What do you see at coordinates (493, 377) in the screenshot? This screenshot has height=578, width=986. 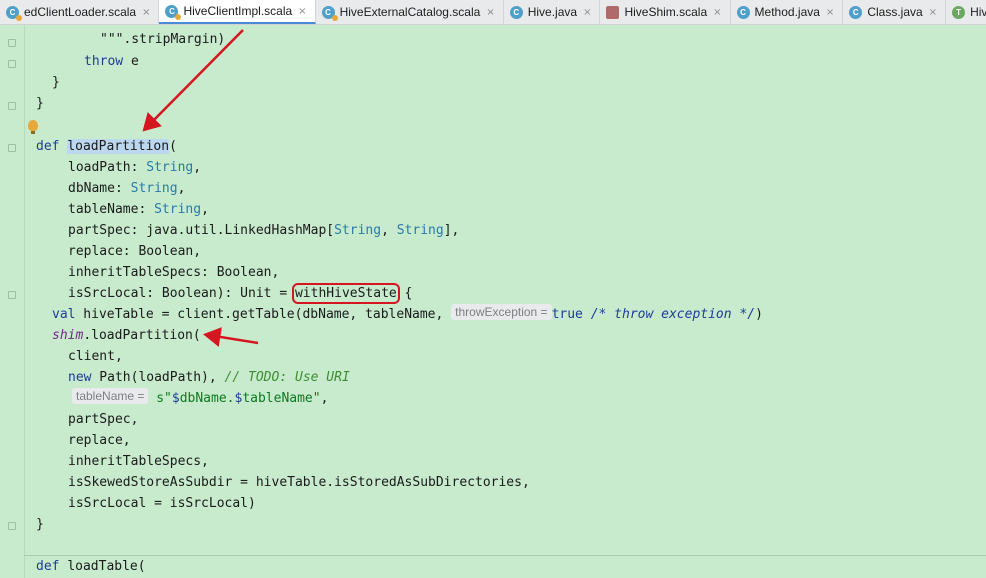 I see `code-line: new Path(loadPath), // TODO: Use URI` at bounding box center [493, 377].